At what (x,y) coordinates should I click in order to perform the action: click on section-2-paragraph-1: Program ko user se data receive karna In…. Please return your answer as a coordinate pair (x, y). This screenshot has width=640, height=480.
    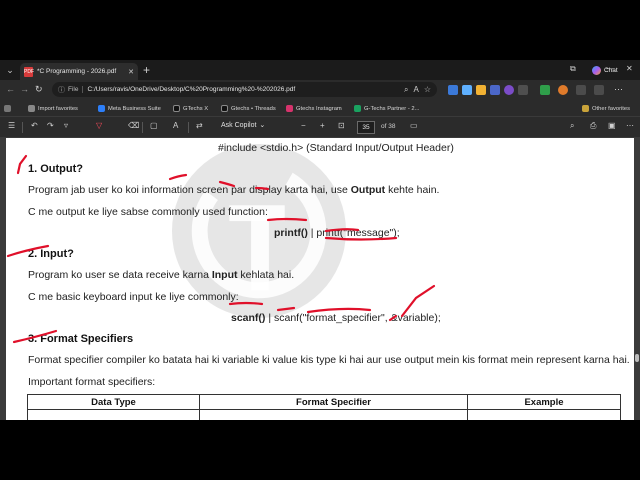
    Looking at the image, I should click on (161, 275).